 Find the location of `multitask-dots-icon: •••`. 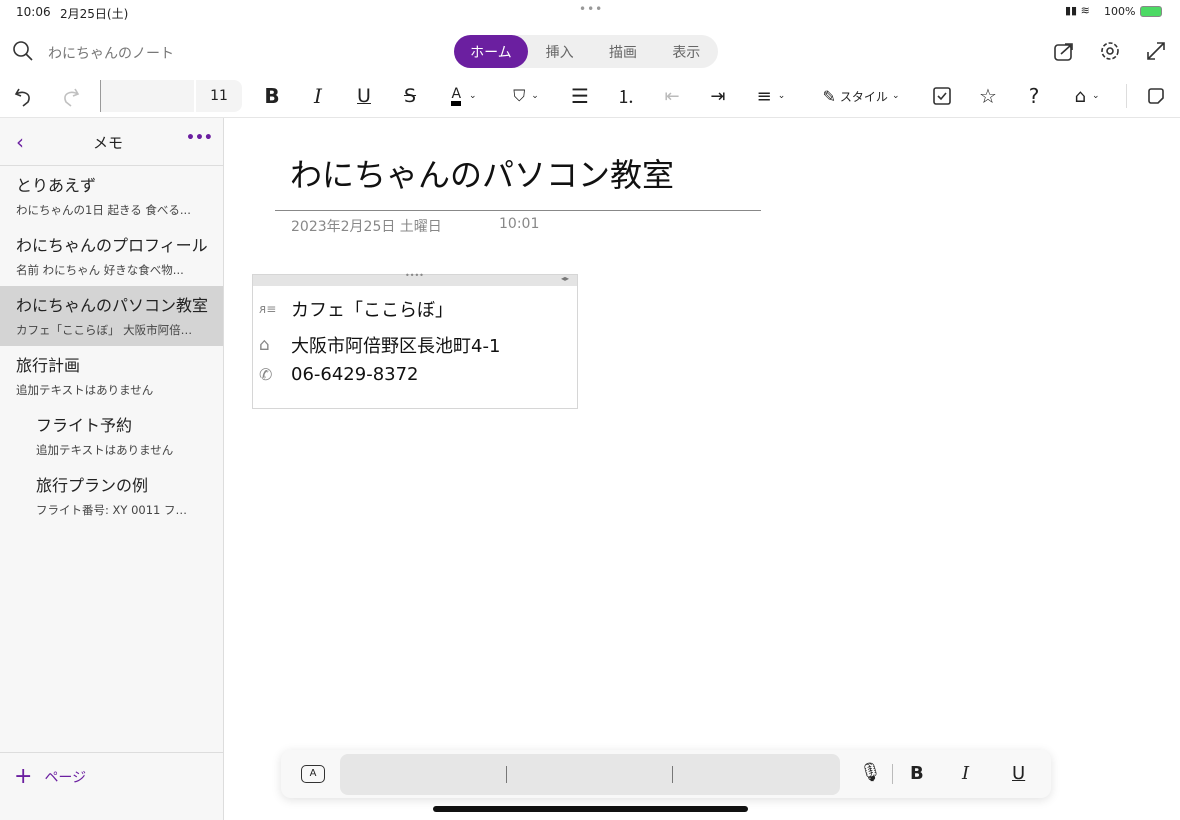

multitask-dots-icon: ••• is located at coordinates (591, 9).